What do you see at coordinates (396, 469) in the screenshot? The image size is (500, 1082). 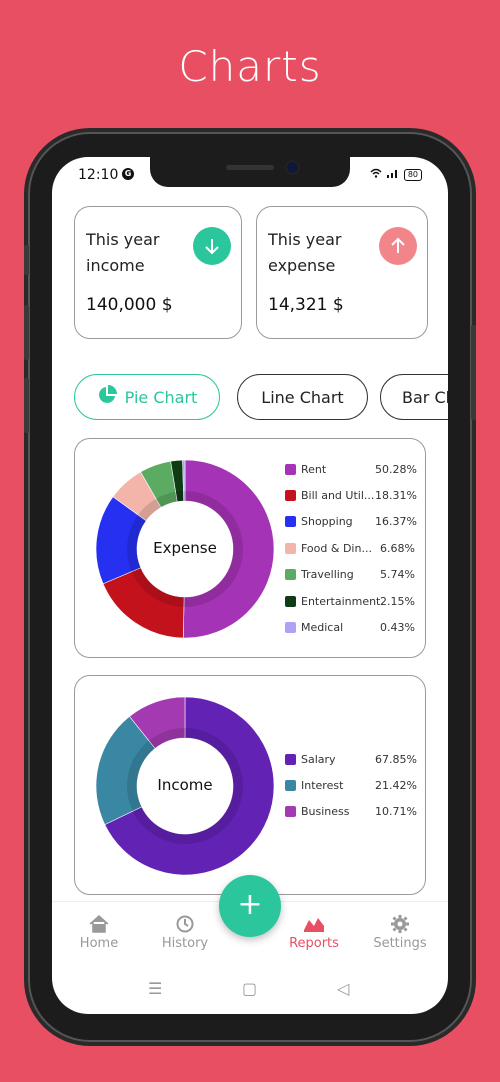 I see `legend-value: 50.28%` at bounding box center [396, 469].